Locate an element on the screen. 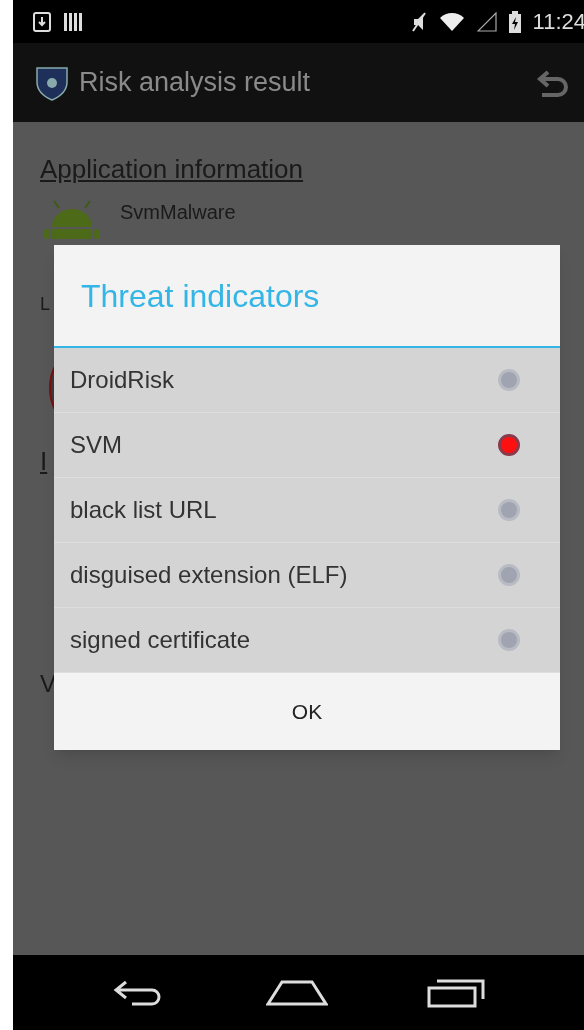  screen-title: Risk analysis result is located at coordinates (195, 83).